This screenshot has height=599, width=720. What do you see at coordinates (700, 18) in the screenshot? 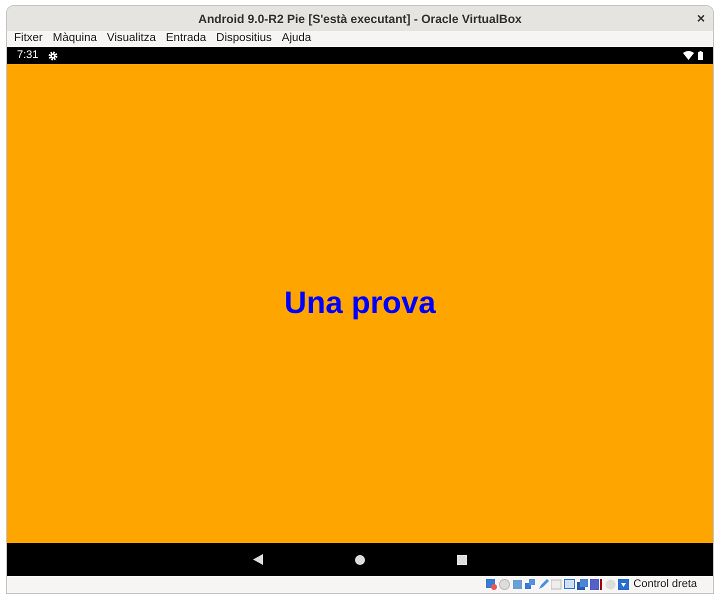
I see `close-button: ×` at bounding box center [700, 18].